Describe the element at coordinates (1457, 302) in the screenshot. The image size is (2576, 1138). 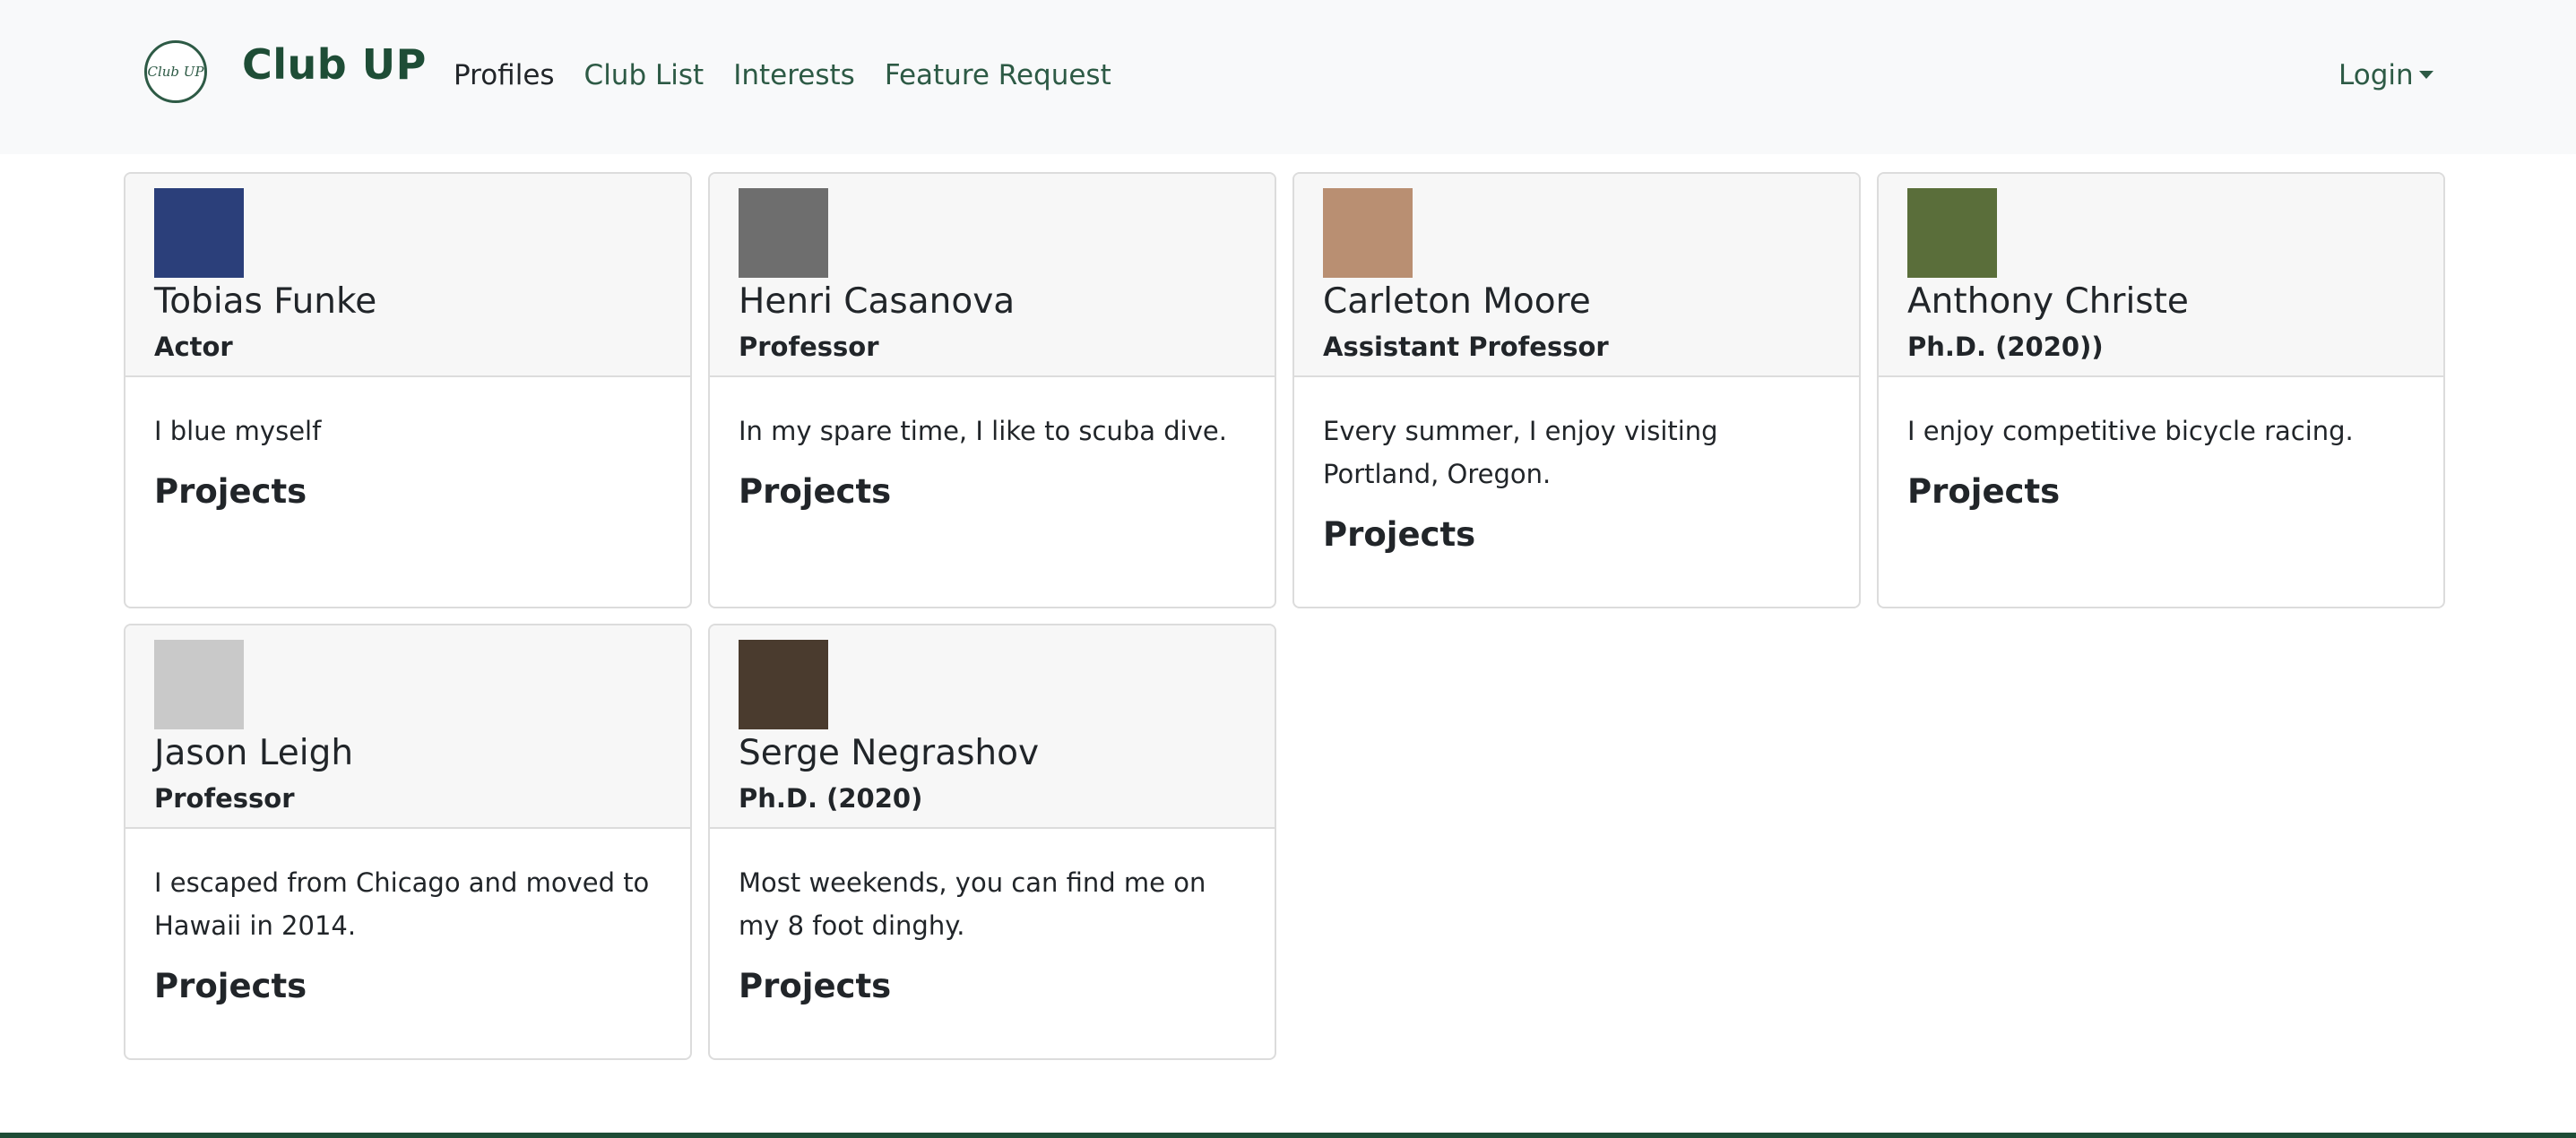
I see `profile-name: Carleton Moore` at that location.